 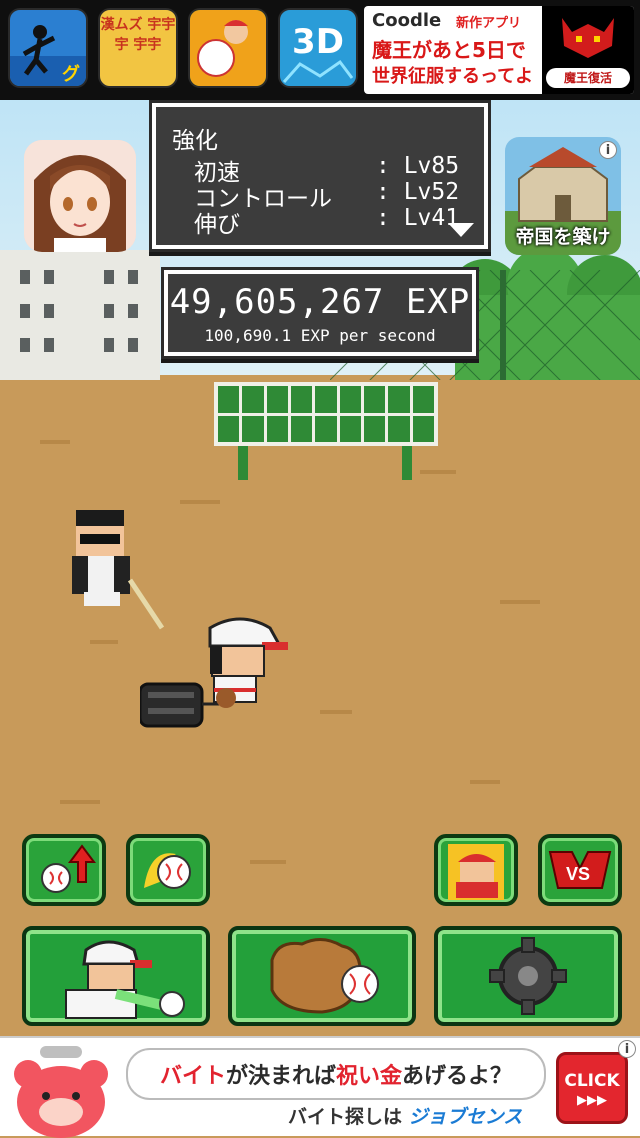 I want to click on fire-ball-icon, so click(x=167, y=871).